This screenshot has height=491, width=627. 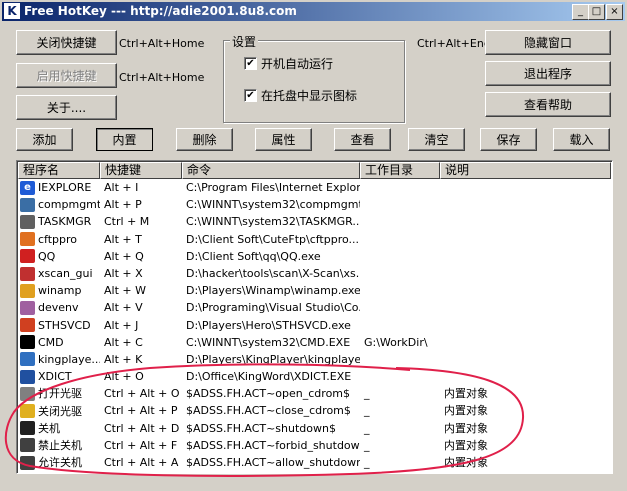 I want to click on column-header-program: 程序名, so click(x=59, y=170).